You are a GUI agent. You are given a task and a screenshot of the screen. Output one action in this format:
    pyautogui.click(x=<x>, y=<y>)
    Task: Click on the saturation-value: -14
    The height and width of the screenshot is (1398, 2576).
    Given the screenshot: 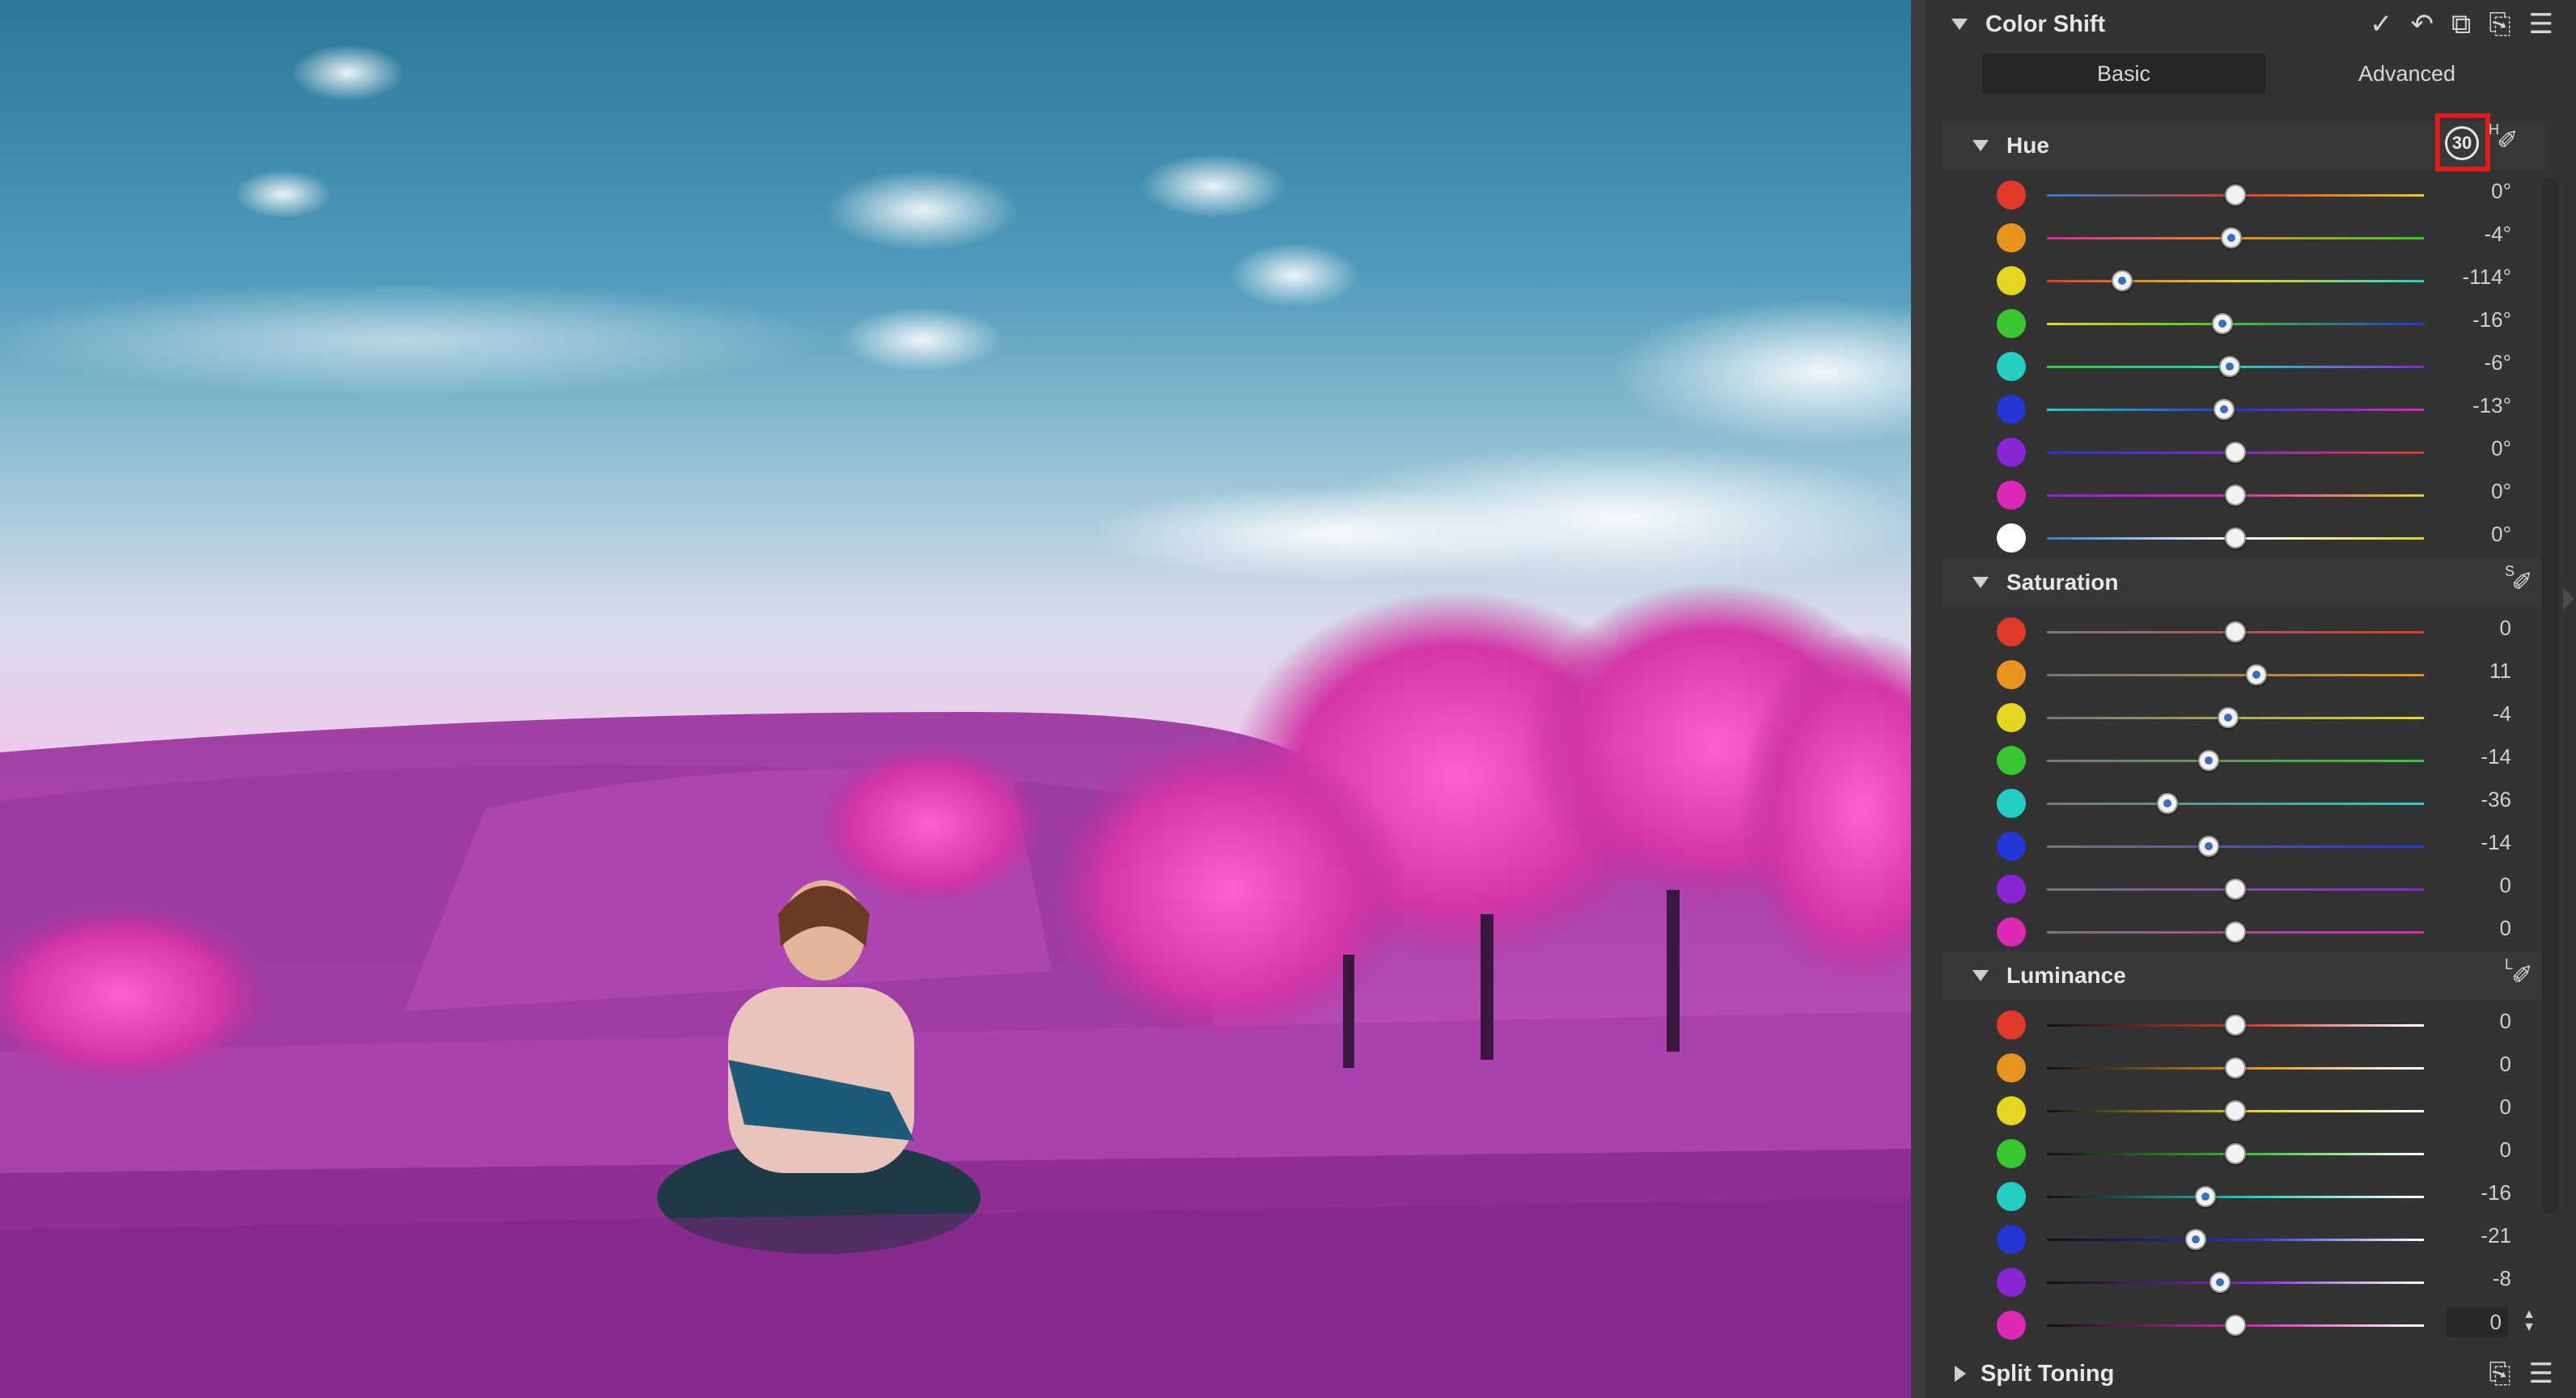 What is the action you would take?
    pyautogui.click(x=2496, y=842)
    